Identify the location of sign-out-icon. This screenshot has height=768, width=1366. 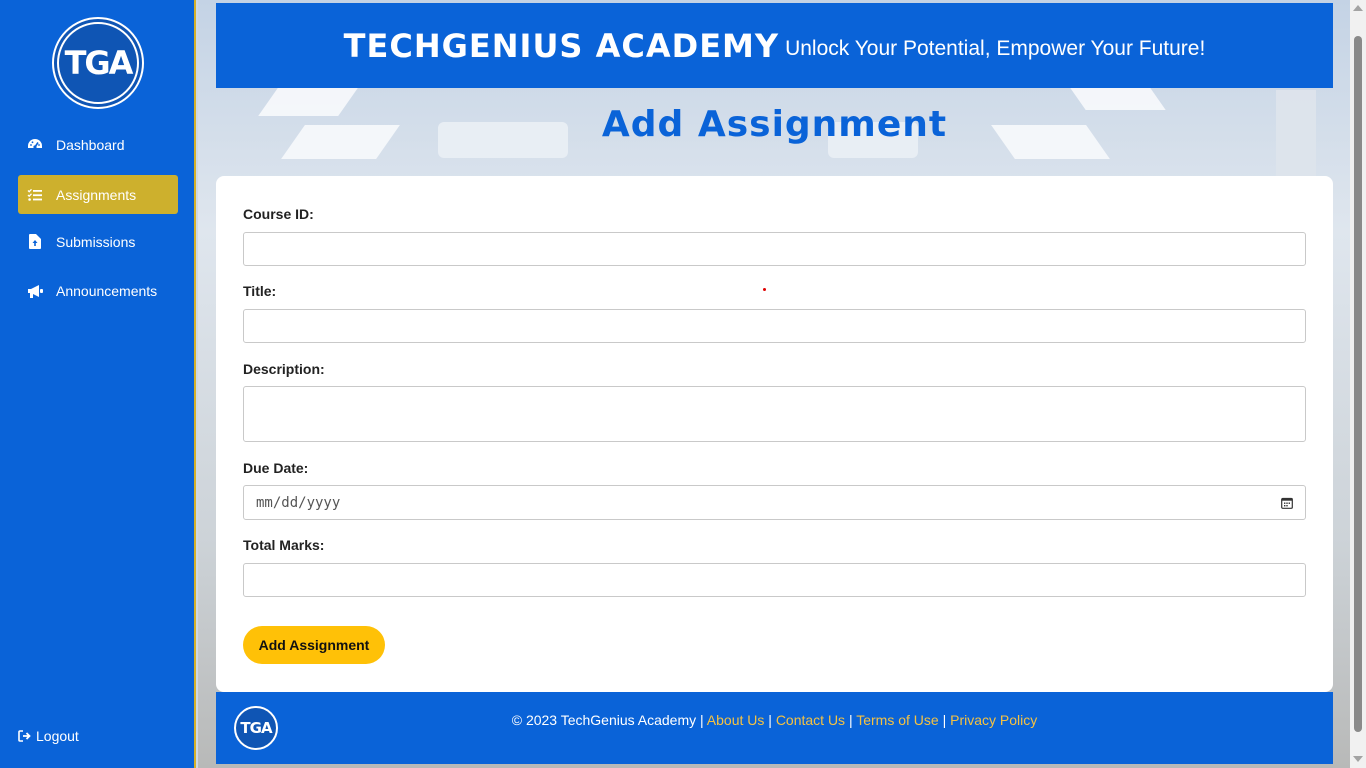
(25, 736).